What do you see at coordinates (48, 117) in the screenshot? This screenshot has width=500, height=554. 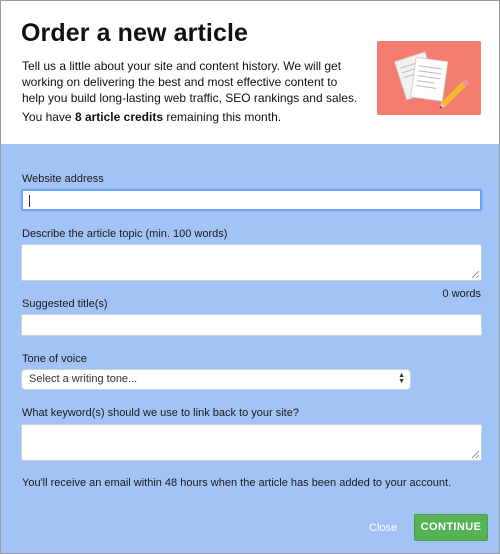 I see `credits-prefix: You have` at bounding box center [48, 117].